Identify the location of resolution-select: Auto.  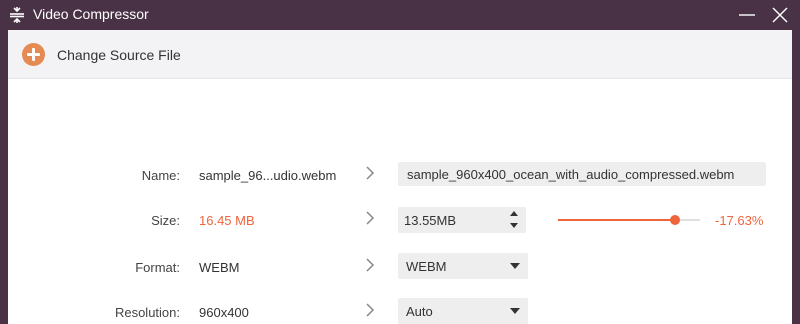
(463, 311).